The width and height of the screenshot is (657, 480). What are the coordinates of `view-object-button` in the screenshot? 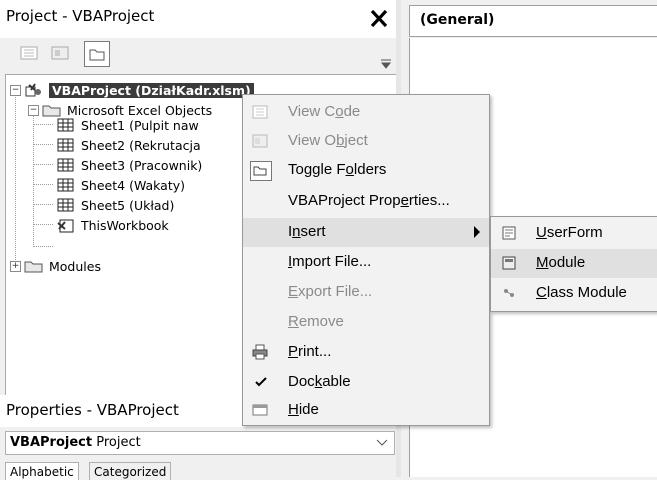 It's located at (60, 53).